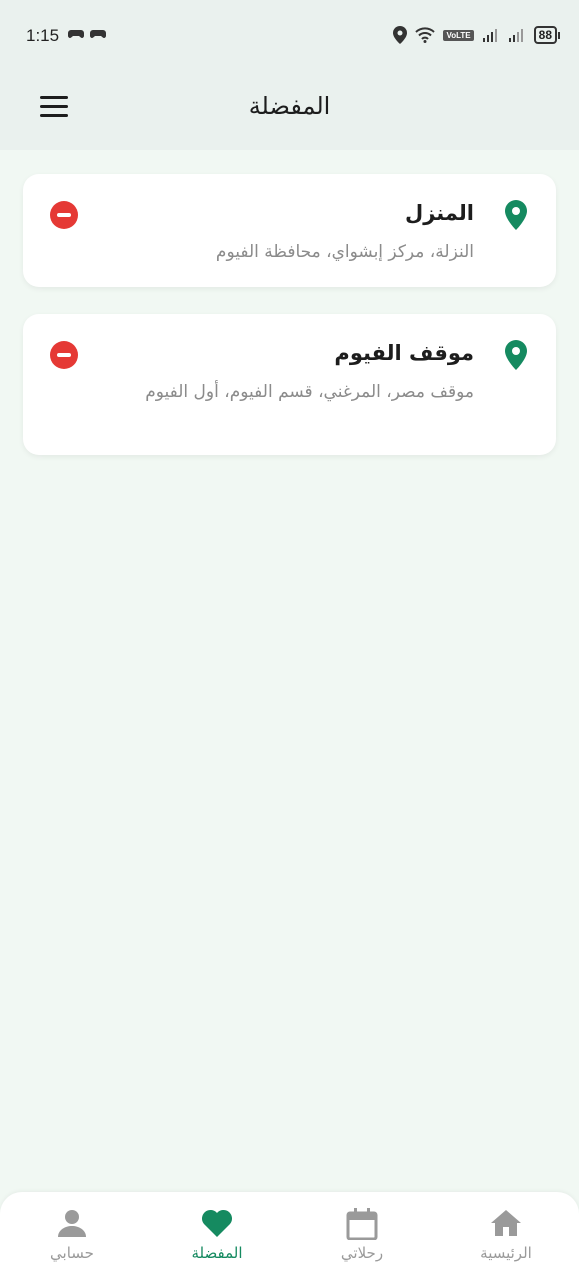  I want to click on volte-badge: VoLTE, so click(458, 35).